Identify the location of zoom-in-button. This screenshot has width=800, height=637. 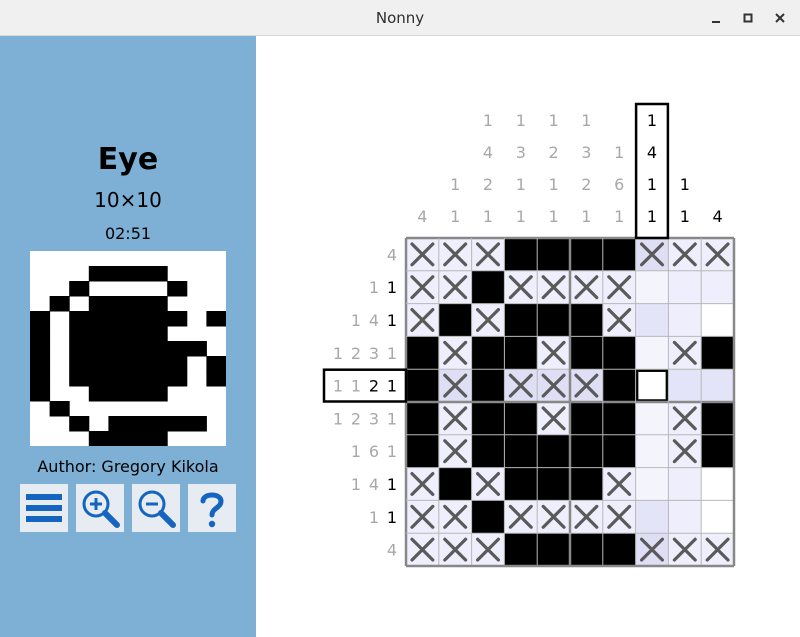
(100, 508).